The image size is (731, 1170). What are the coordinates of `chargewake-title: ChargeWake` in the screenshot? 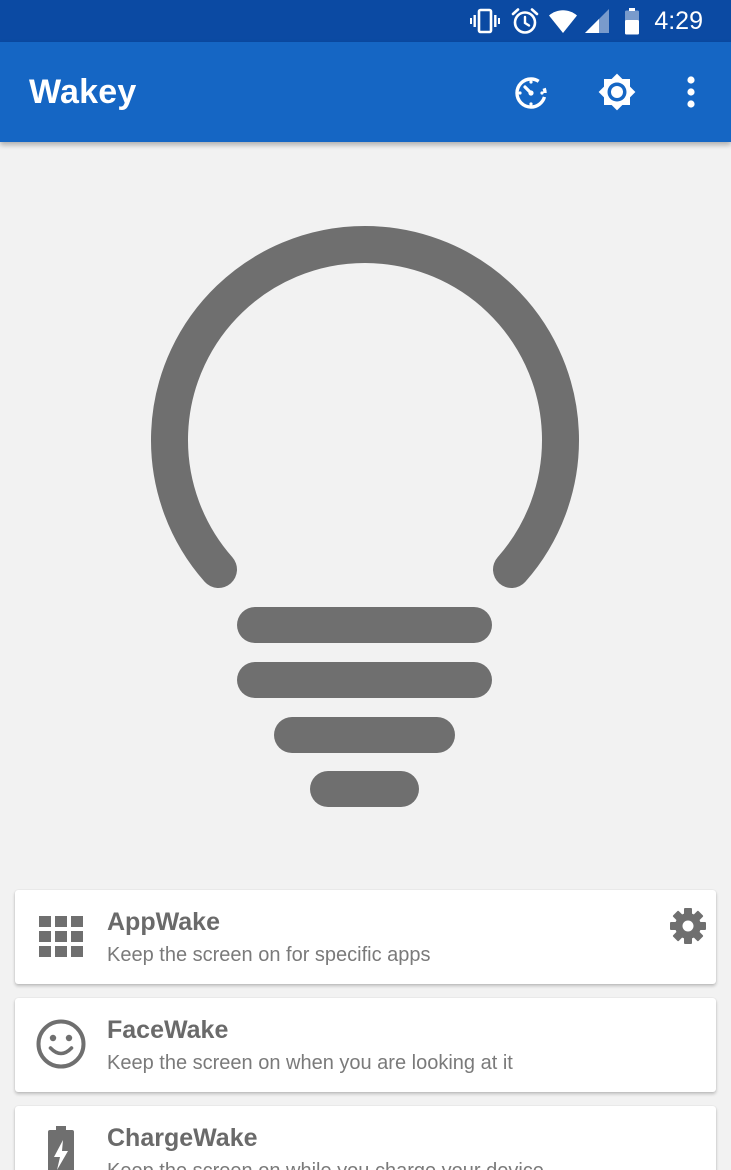 It's located at (182, 1138).